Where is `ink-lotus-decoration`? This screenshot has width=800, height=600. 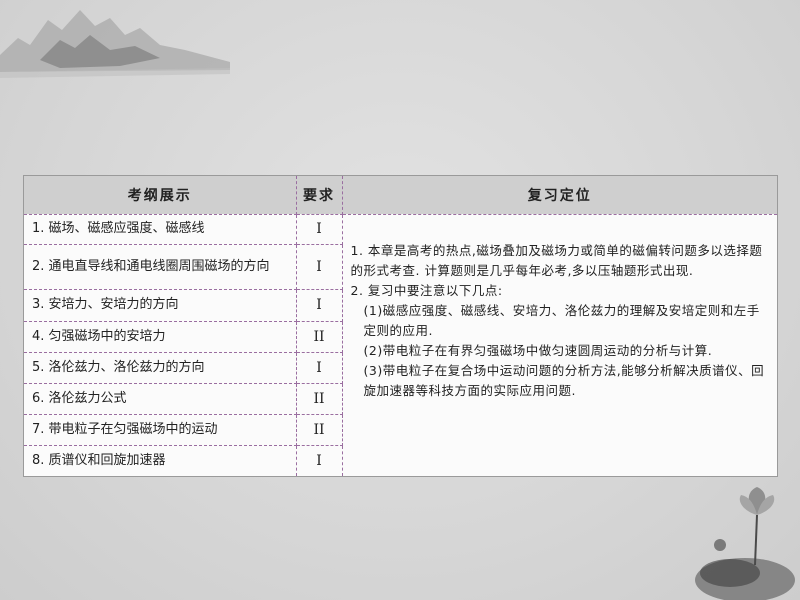 ink-lotus-decoration is located at coordinates (745, 543).